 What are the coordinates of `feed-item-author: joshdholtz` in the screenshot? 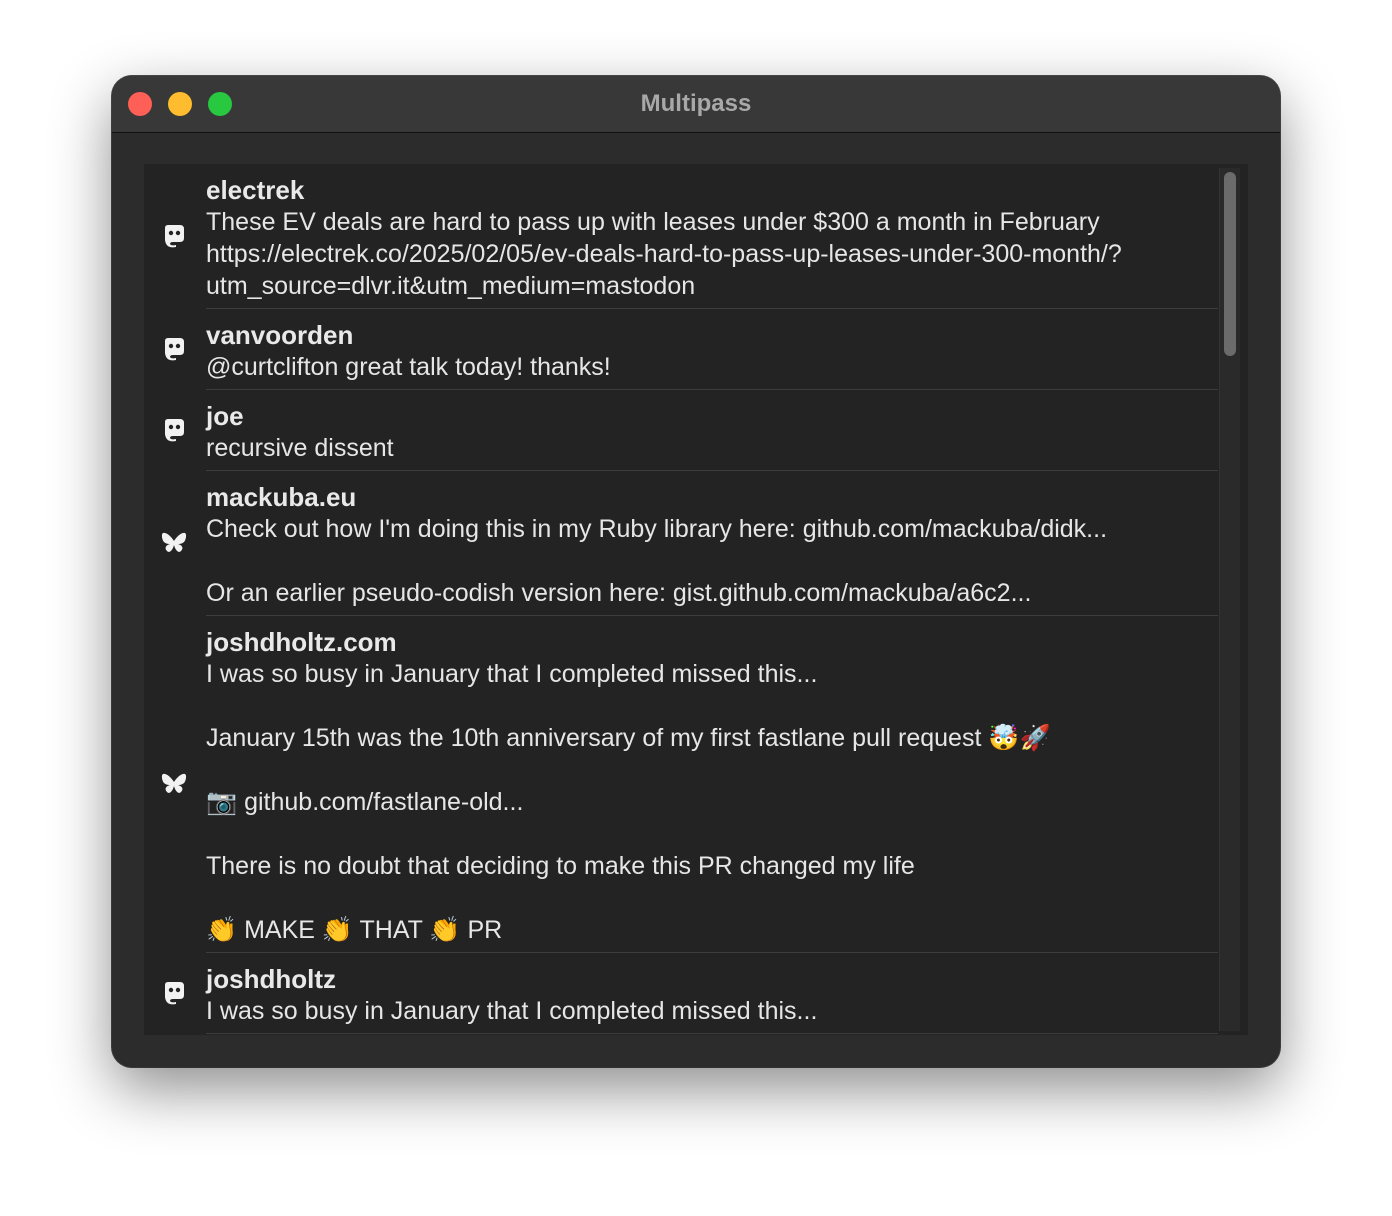 It's located at (271, 979).